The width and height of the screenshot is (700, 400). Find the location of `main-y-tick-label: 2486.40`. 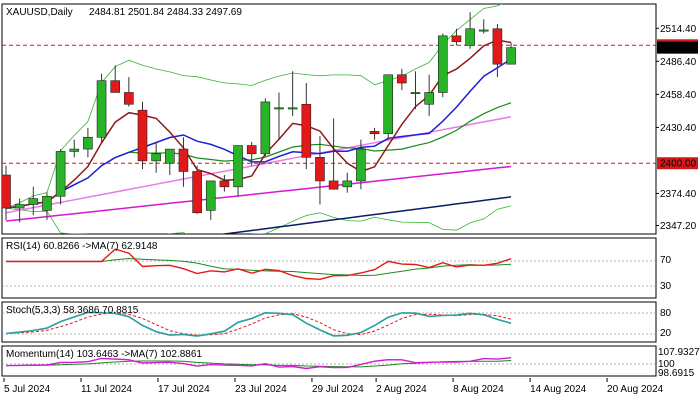

main-y-tick-label: 2486.40 is located at coordinates (678, 62).